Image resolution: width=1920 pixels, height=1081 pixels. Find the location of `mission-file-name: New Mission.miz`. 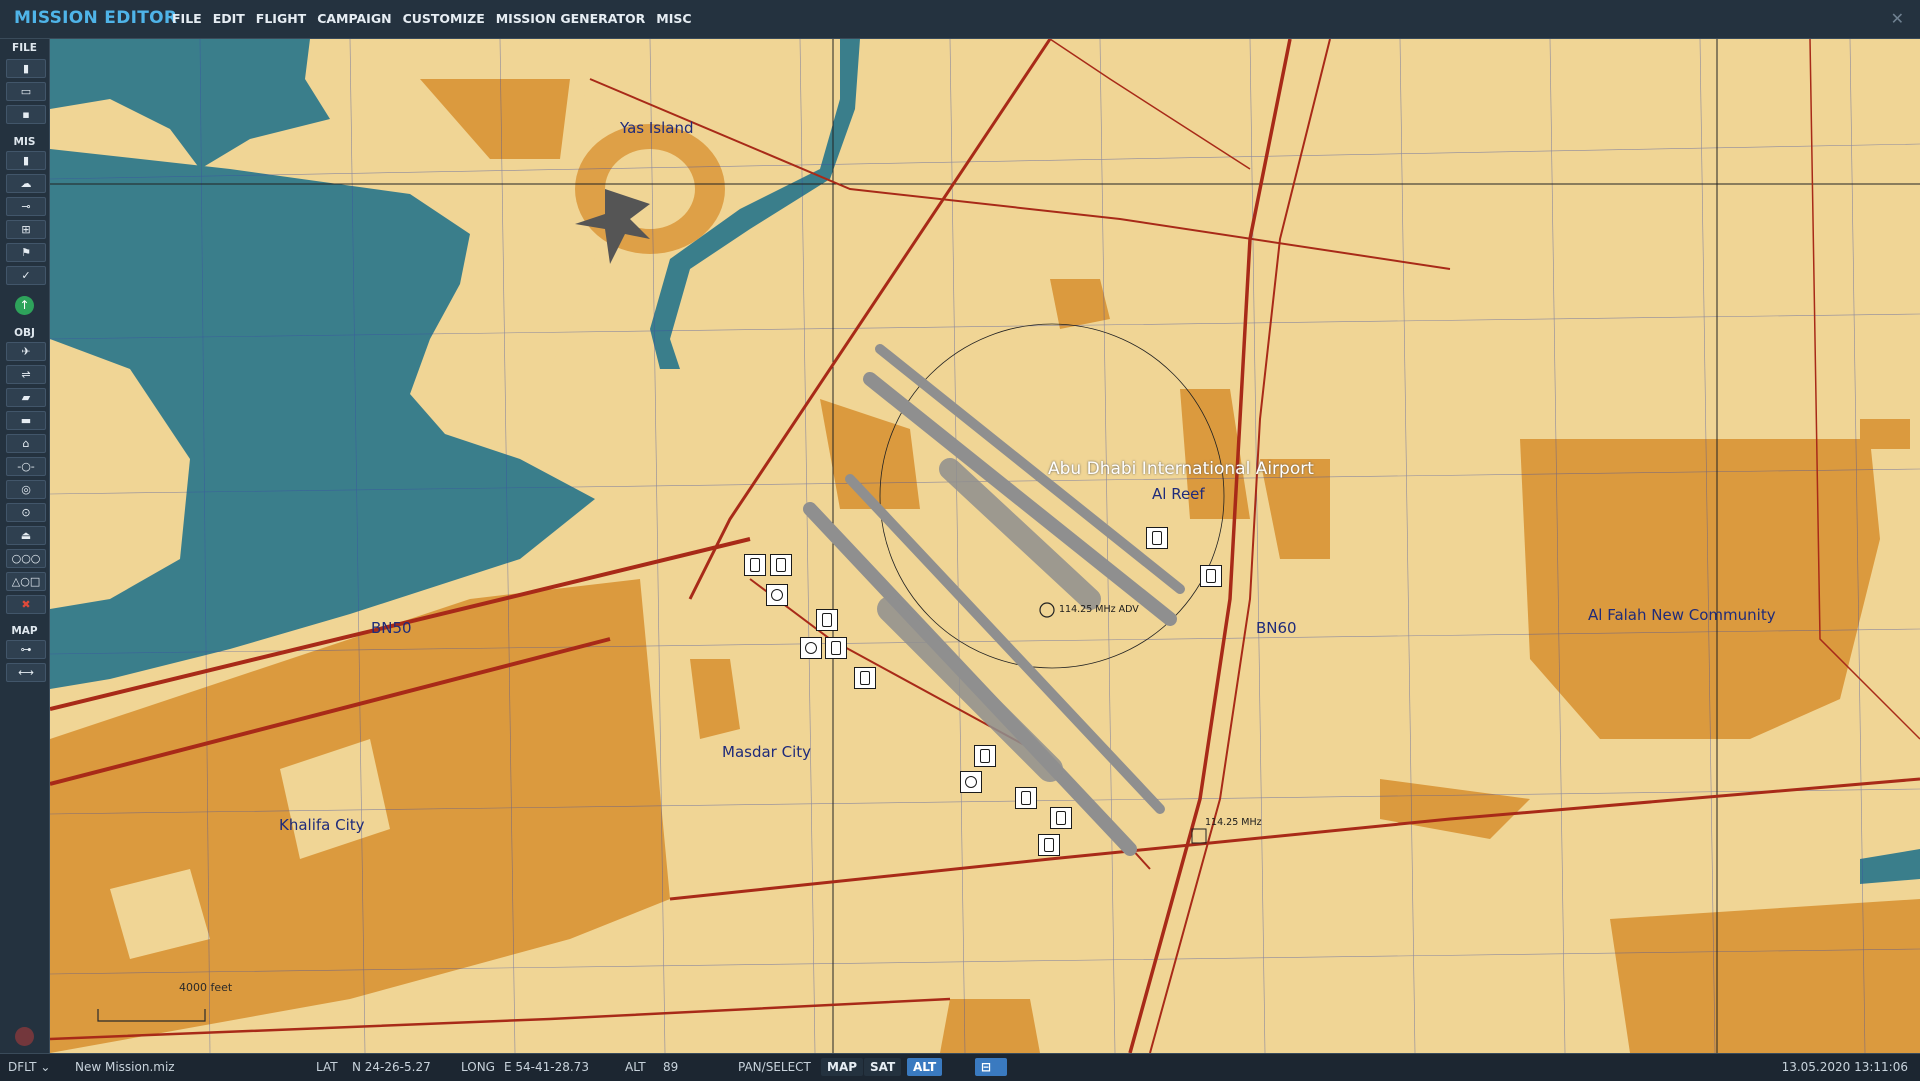

mission-file-name: New Mission.miz is located at coordinates (125, 1067).